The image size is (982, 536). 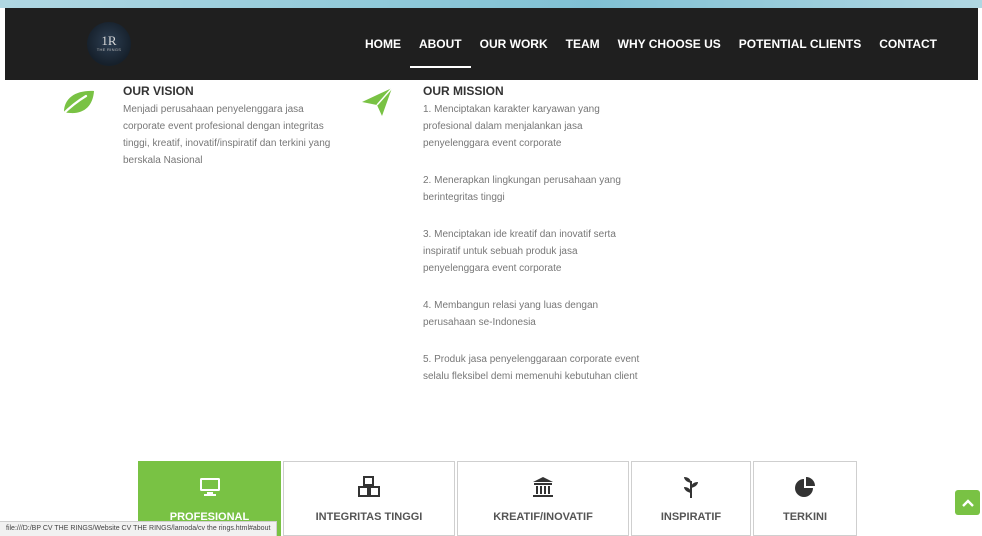 I want to click on top-accent-strip, so click(x=491, y=4).